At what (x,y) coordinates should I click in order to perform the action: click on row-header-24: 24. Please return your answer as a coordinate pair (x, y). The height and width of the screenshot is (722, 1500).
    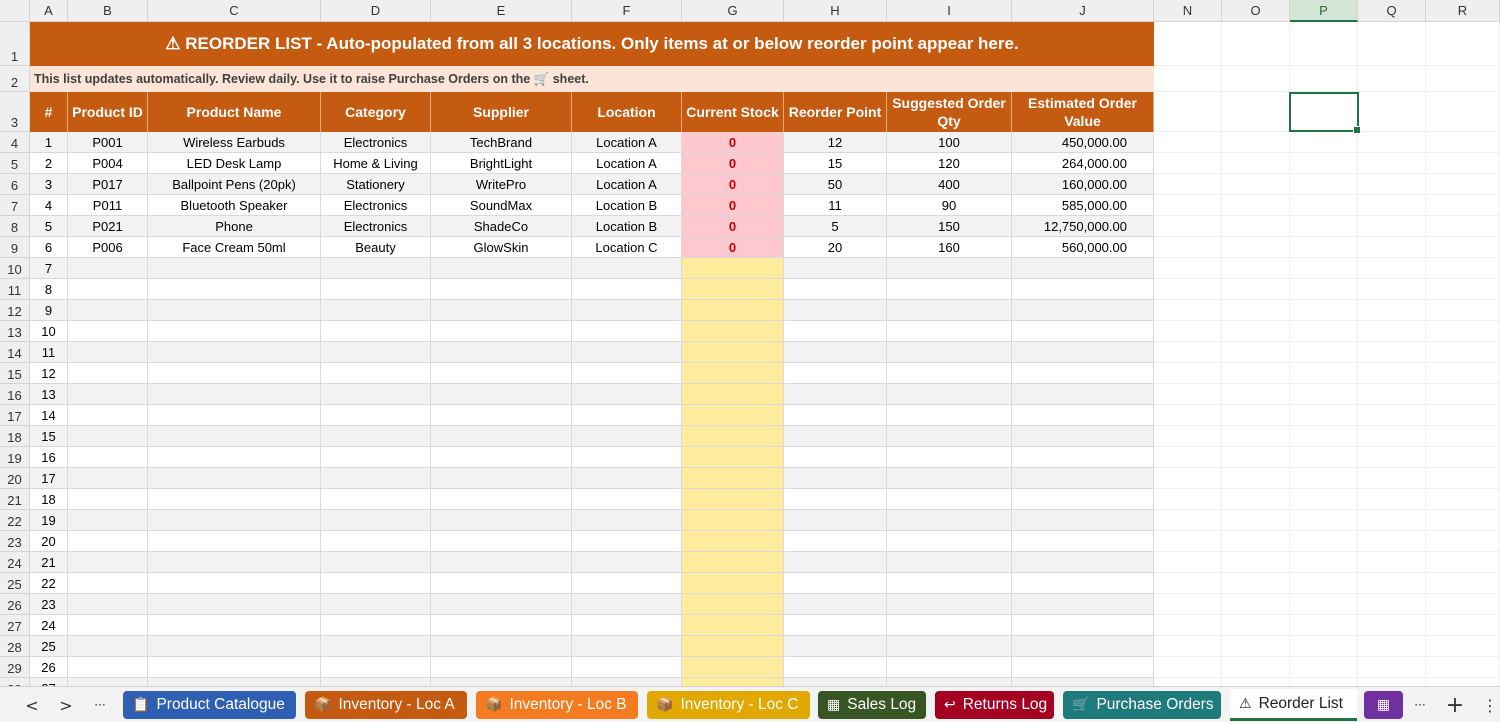
    Looking at the image, I should click on (15, 562).